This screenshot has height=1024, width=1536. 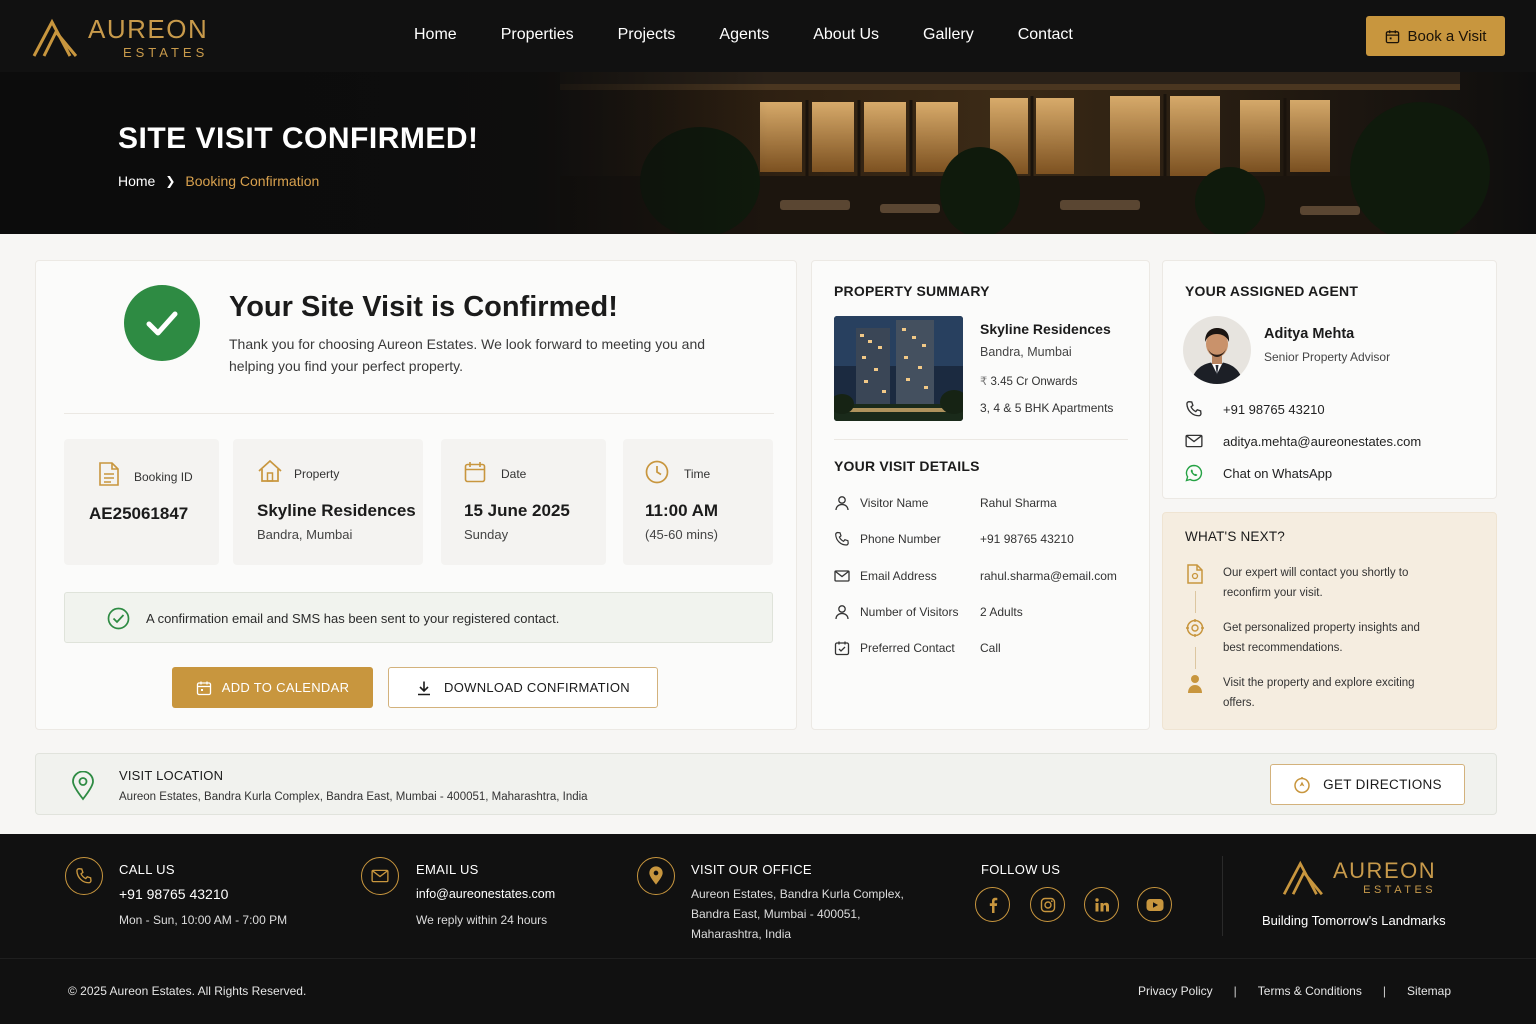 What do you see at coordinates (141, 502) in the screenshot?
I see `booking-id-tile: Booking ID AE25061847` at bounding box center [141, 502].